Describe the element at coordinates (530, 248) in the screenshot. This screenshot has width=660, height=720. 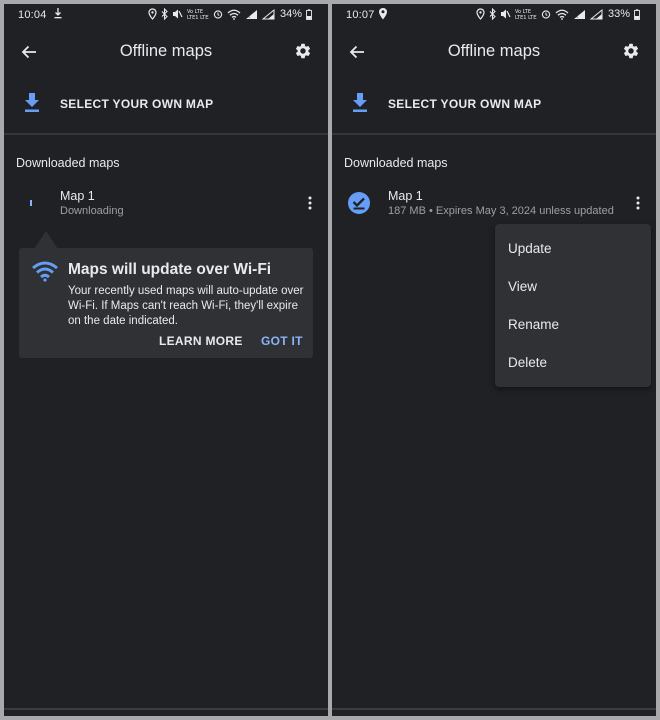
I see `menu-item-update: Update` at that location.